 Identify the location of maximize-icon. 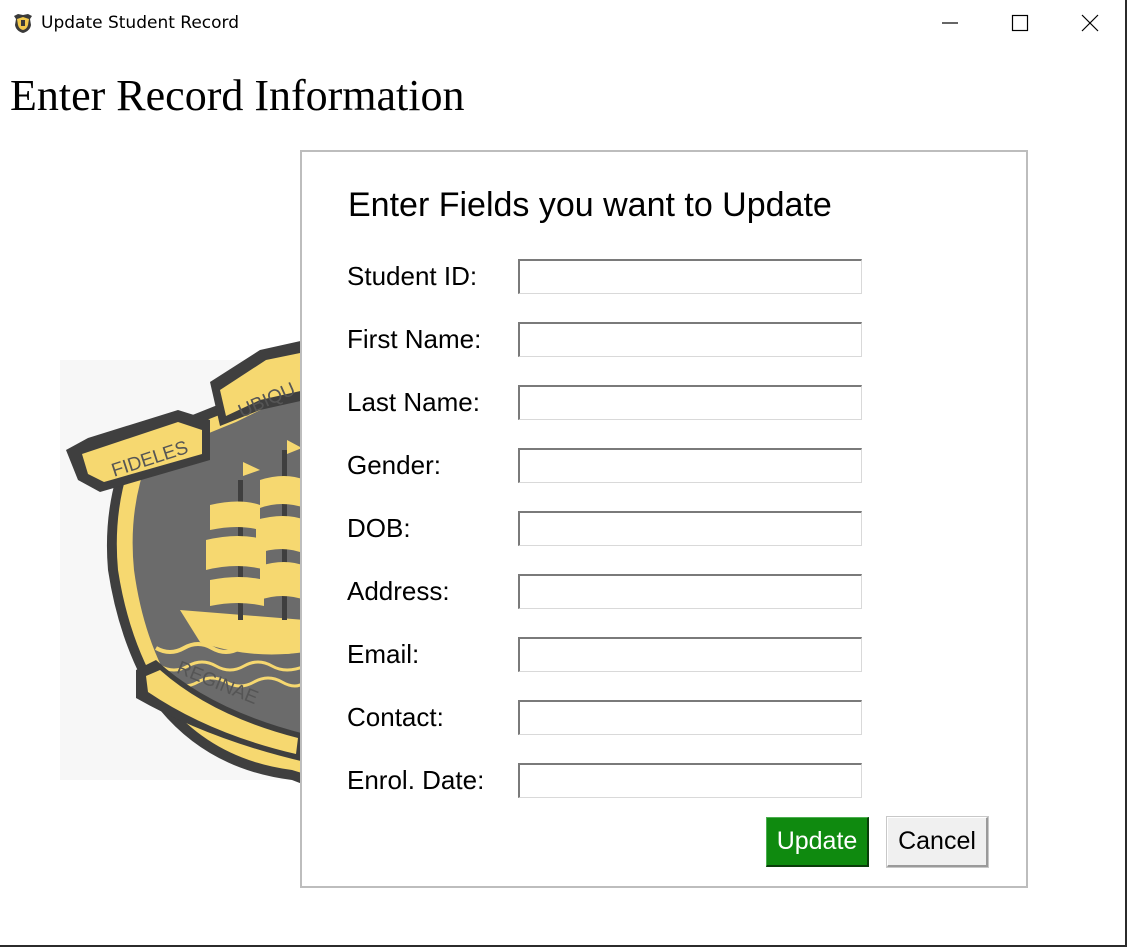
(1020, 23).